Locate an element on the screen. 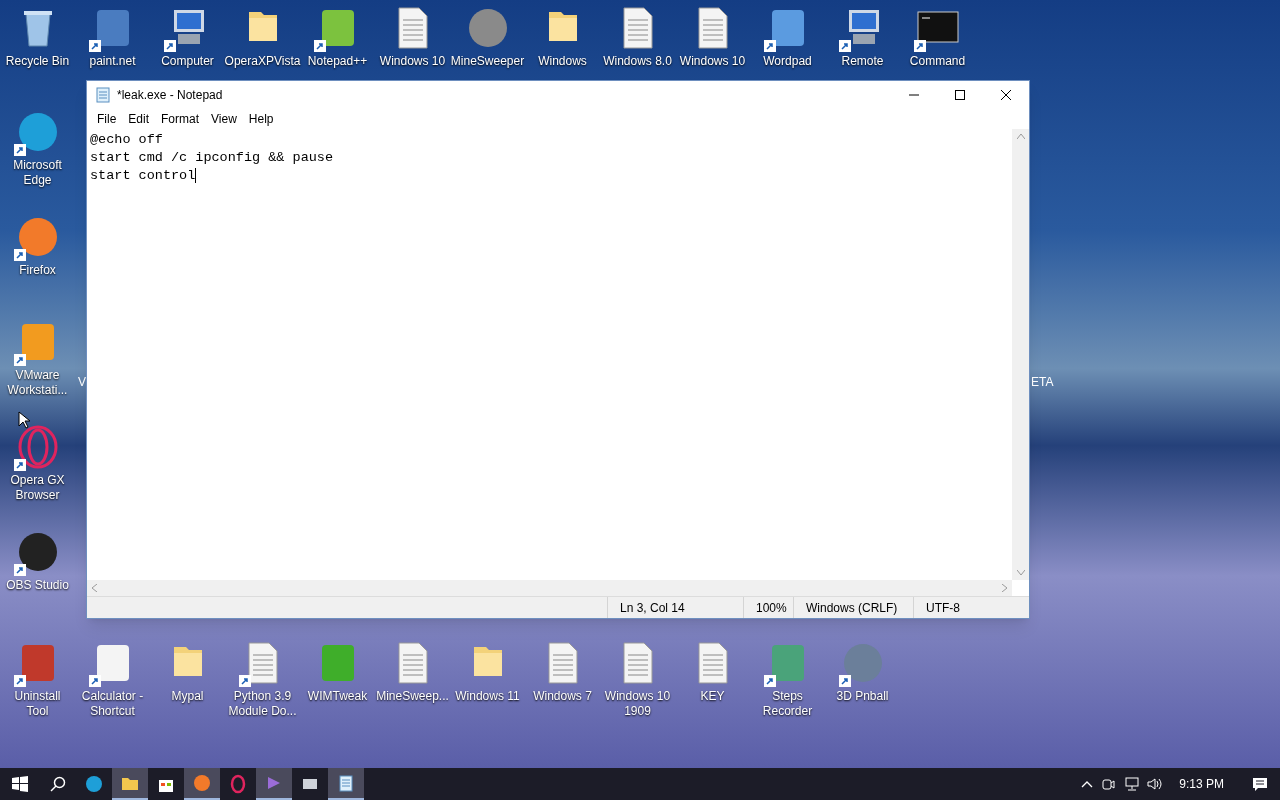  horizontal-scrollbar is located at coordinates (549, 588).